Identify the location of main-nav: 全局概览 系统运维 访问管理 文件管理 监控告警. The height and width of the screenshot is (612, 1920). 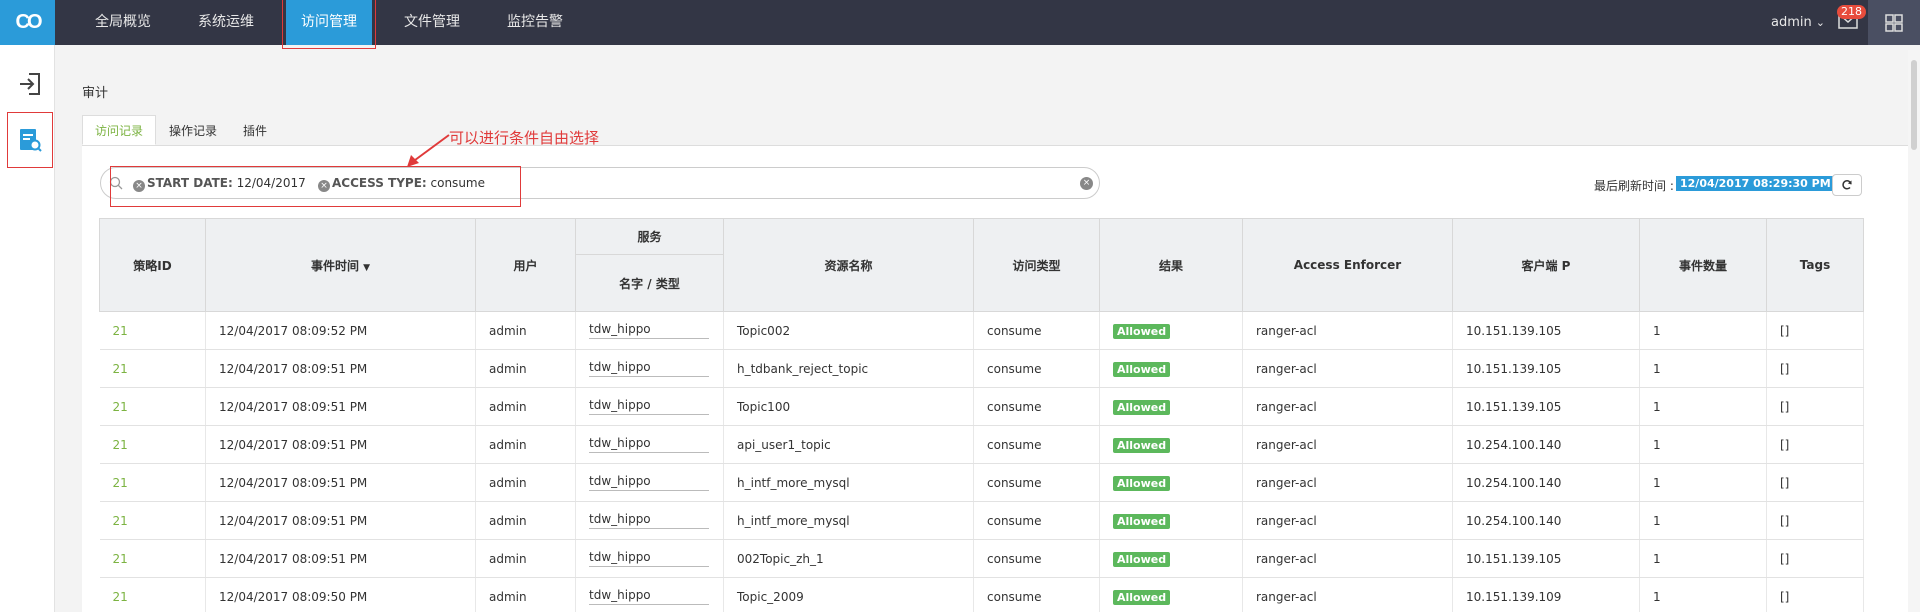
(337, 24).